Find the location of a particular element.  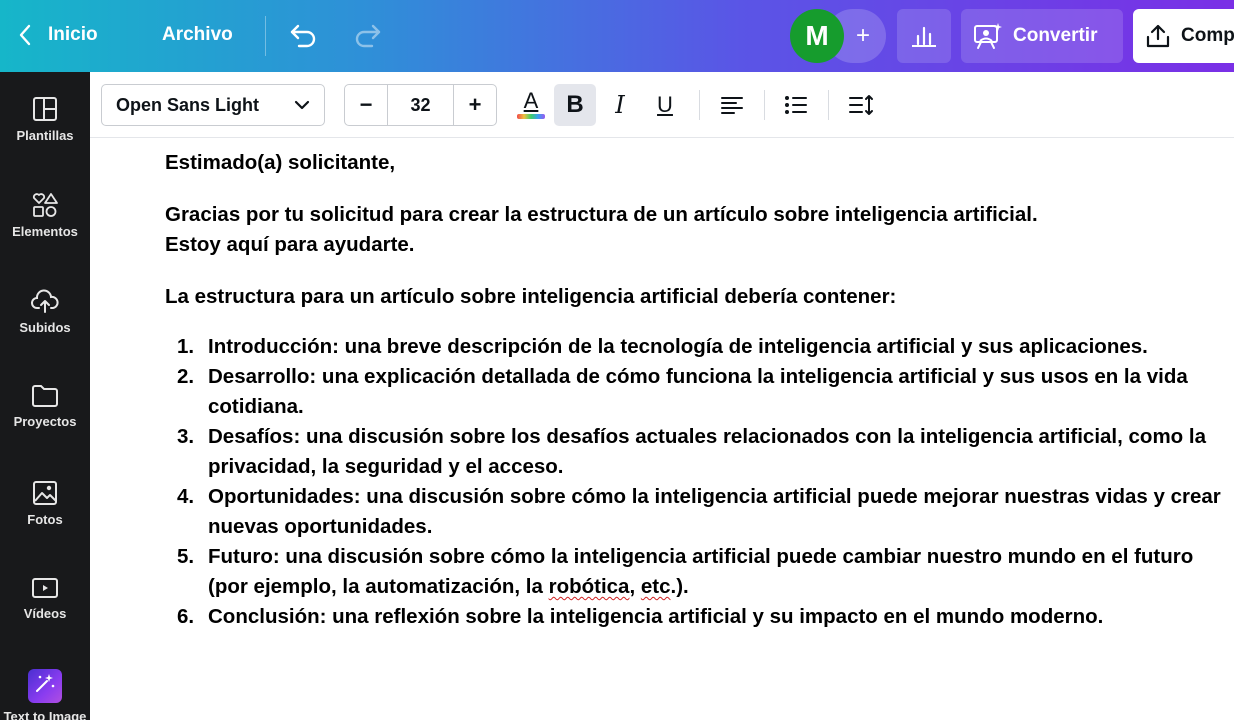

sidebar-item-projects: Proyectos is located at coordinates (45, 406).